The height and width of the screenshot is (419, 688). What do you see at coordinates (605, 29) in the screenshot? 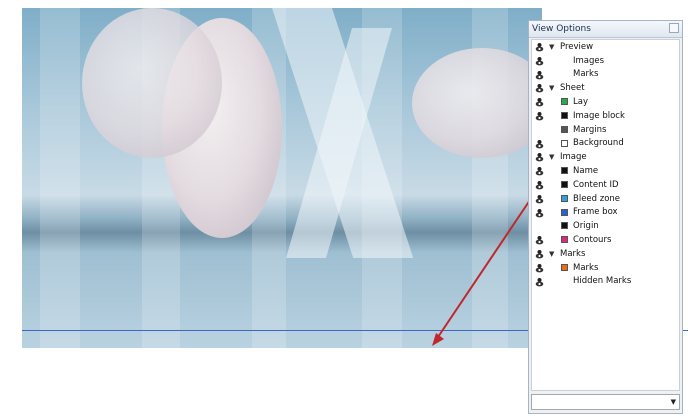
I see `panel-header: View Options` at bounding box center [605, 29].